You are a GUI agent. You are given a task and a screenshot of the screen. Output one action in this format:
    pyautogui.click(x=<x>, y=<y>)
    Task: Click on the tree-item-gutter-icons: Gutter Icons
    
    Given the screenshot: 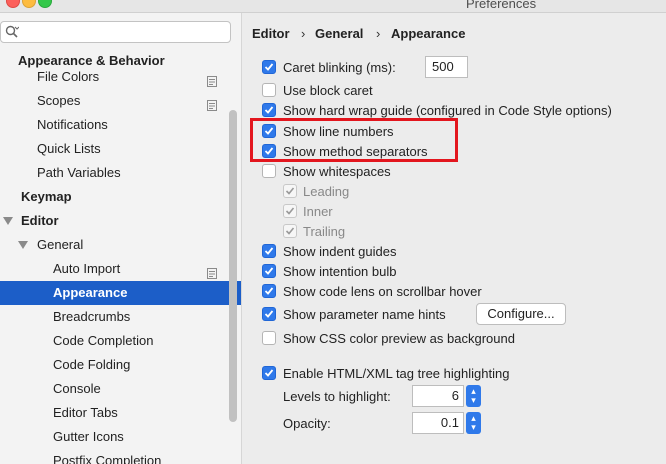 What is the action you would take?
    pyautogui.click(x=120, y=437)
    